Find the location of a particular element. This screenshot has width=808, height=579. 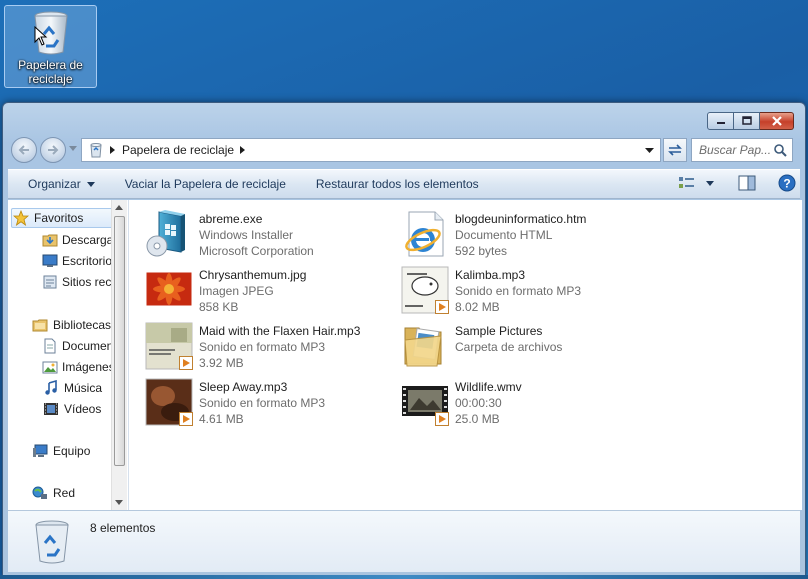

nav-item-documents: Documentos is located at coordinates (77, 346).